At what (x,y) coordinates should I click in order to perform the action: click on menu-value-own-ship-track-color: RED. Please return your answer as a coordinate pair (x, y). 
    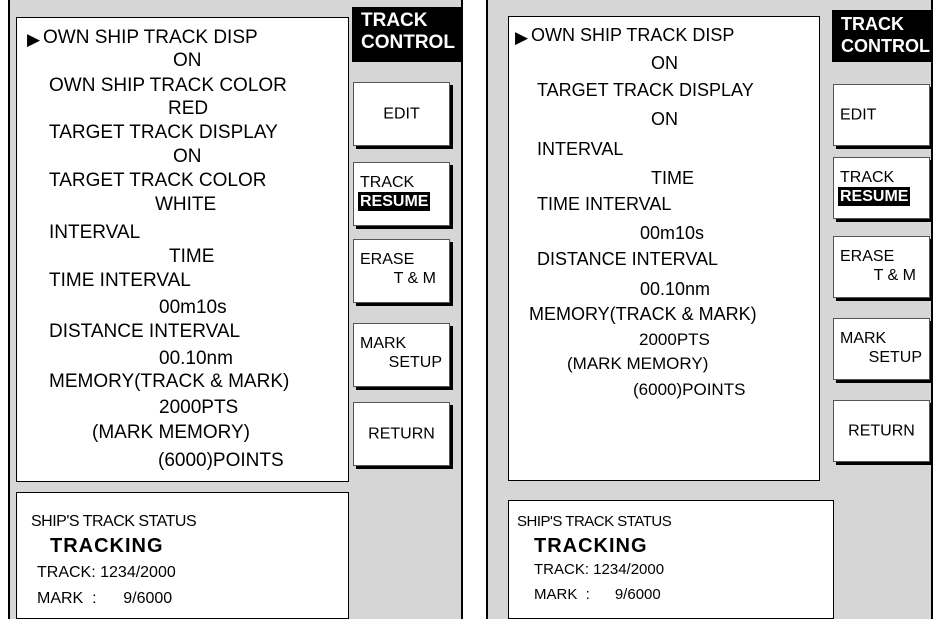
    Looking at the image, I should click on (188, 108).